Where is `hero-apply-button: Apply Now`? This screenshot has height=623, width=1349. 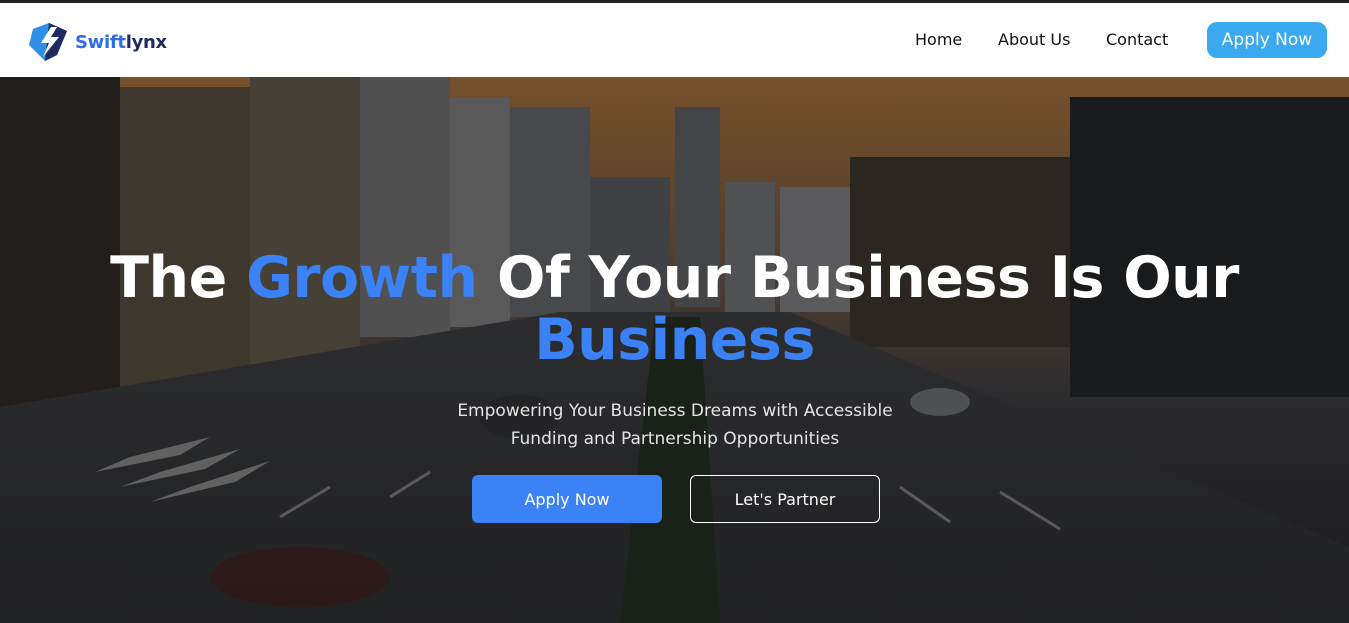 hero-apply-button: Apply Now is located at coordinates (567, 499).